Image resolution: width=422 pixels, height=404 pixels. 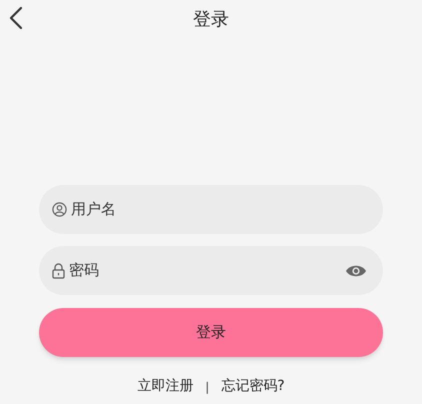 What do you see at coordinates (356, 271) in the screenshot?
I see `eye-icon` at bounding box center [356, 271].